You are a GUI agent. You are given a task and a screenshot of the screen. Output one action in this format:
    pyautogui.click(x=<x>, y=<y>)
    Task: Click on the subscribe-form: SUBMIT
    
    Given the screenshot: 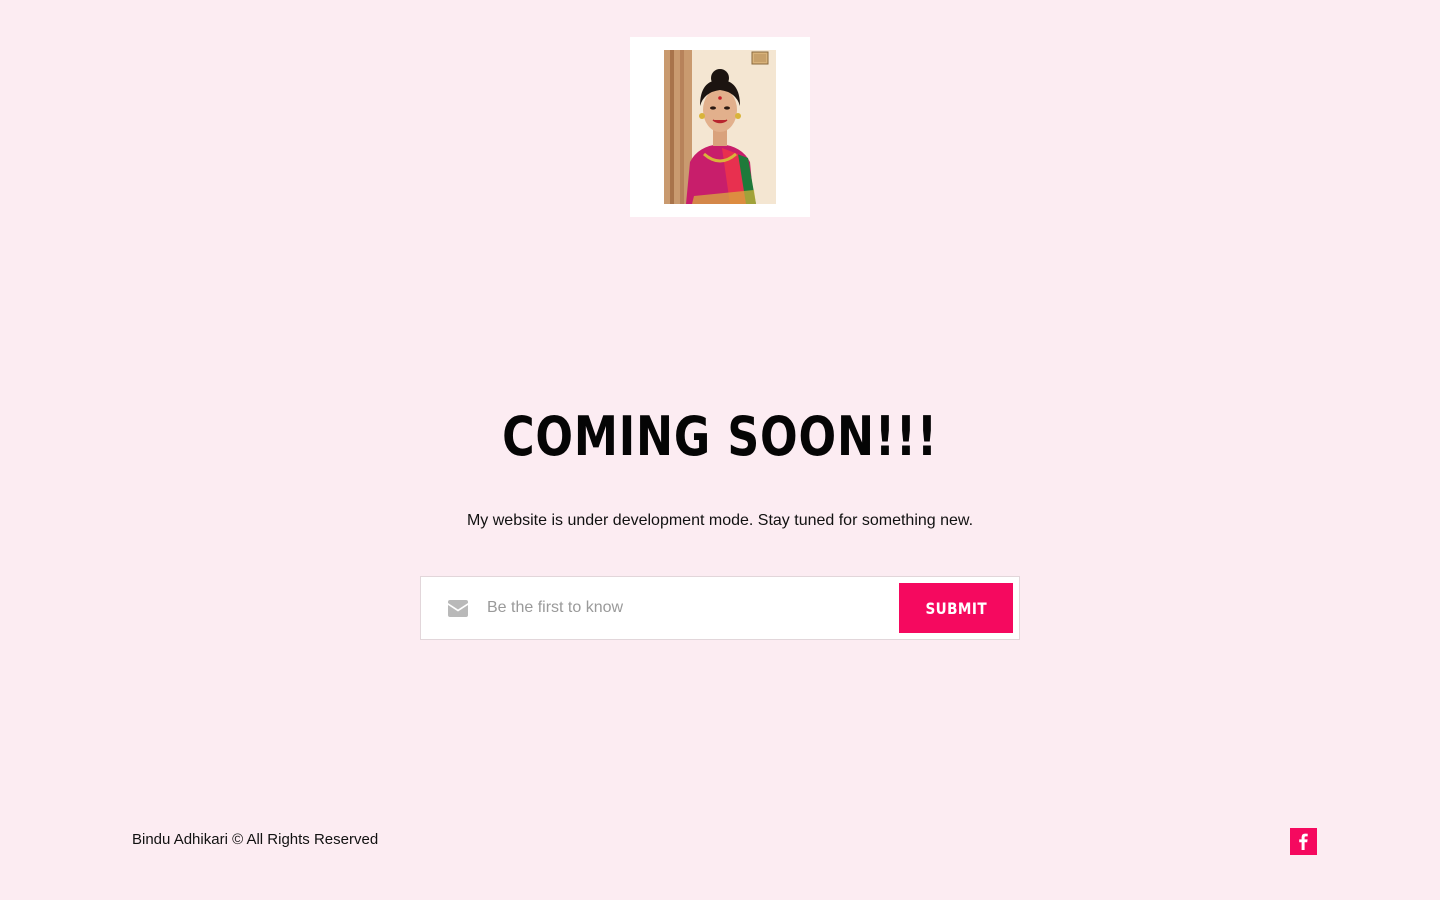 What is the action you would take?
    pyautogui.click(x=720, y=608)
    